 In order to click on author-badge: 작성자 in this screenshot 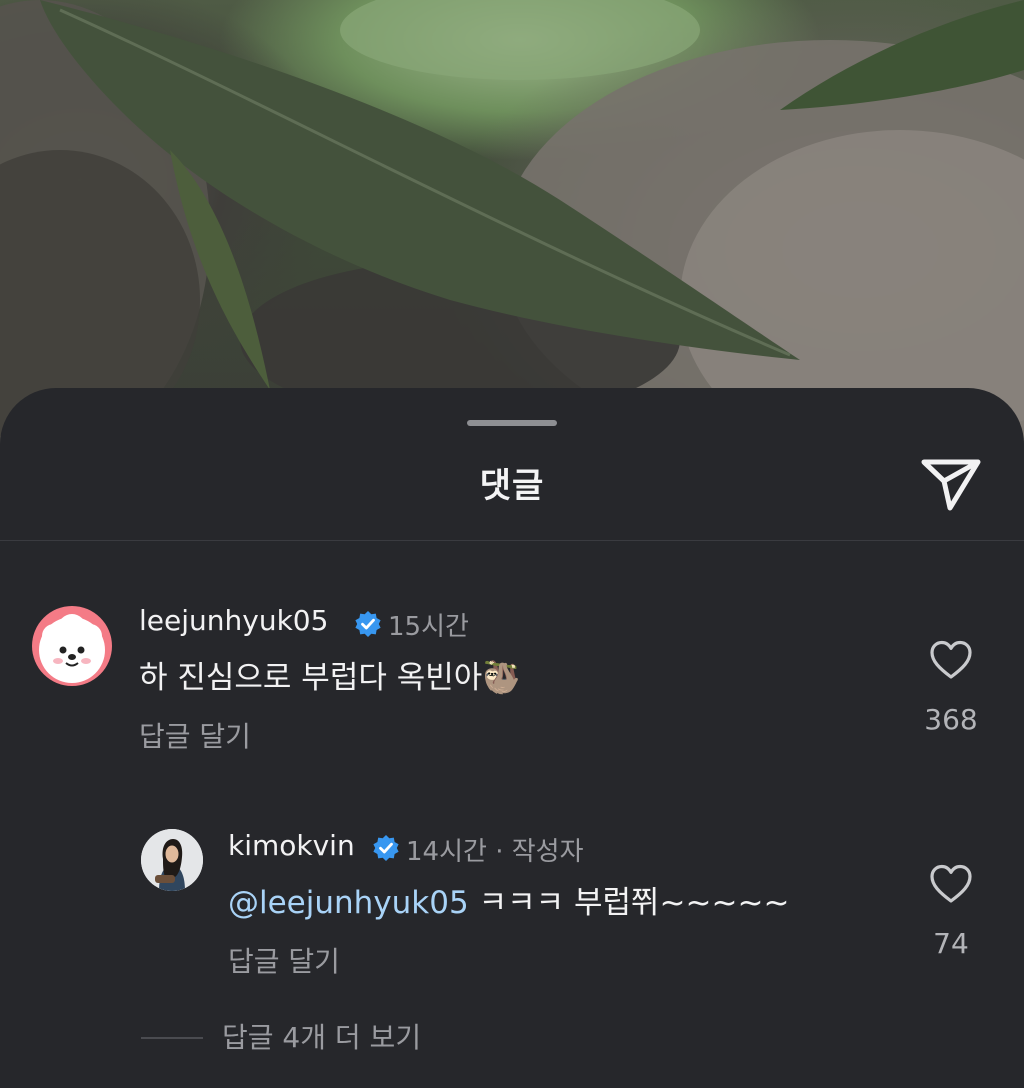, I will do `click(547, 852)`.